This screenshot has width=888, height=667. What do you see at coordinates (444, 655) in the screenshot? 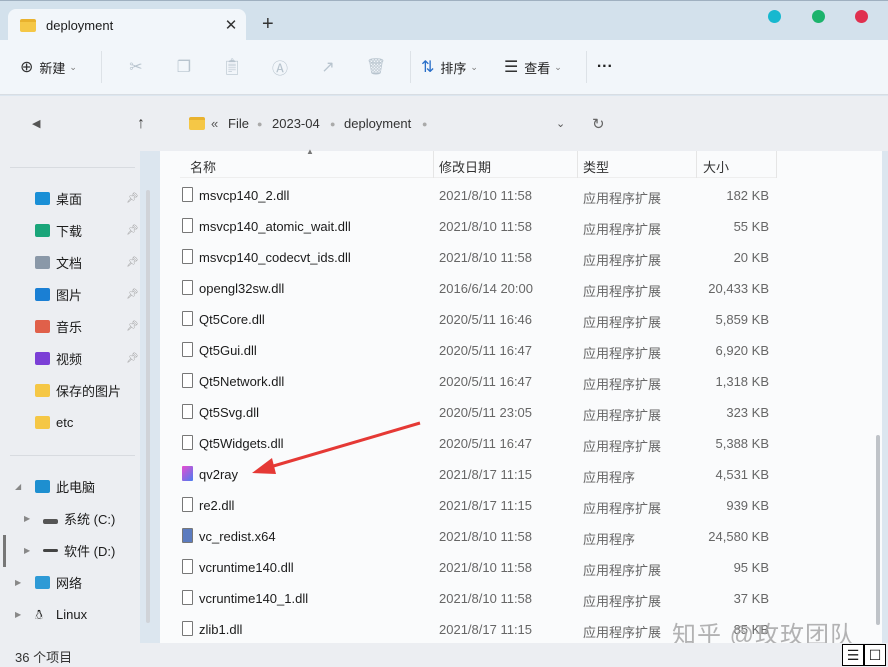
I see `status-bar: 36 个项目` at bounding box center [444, 655].